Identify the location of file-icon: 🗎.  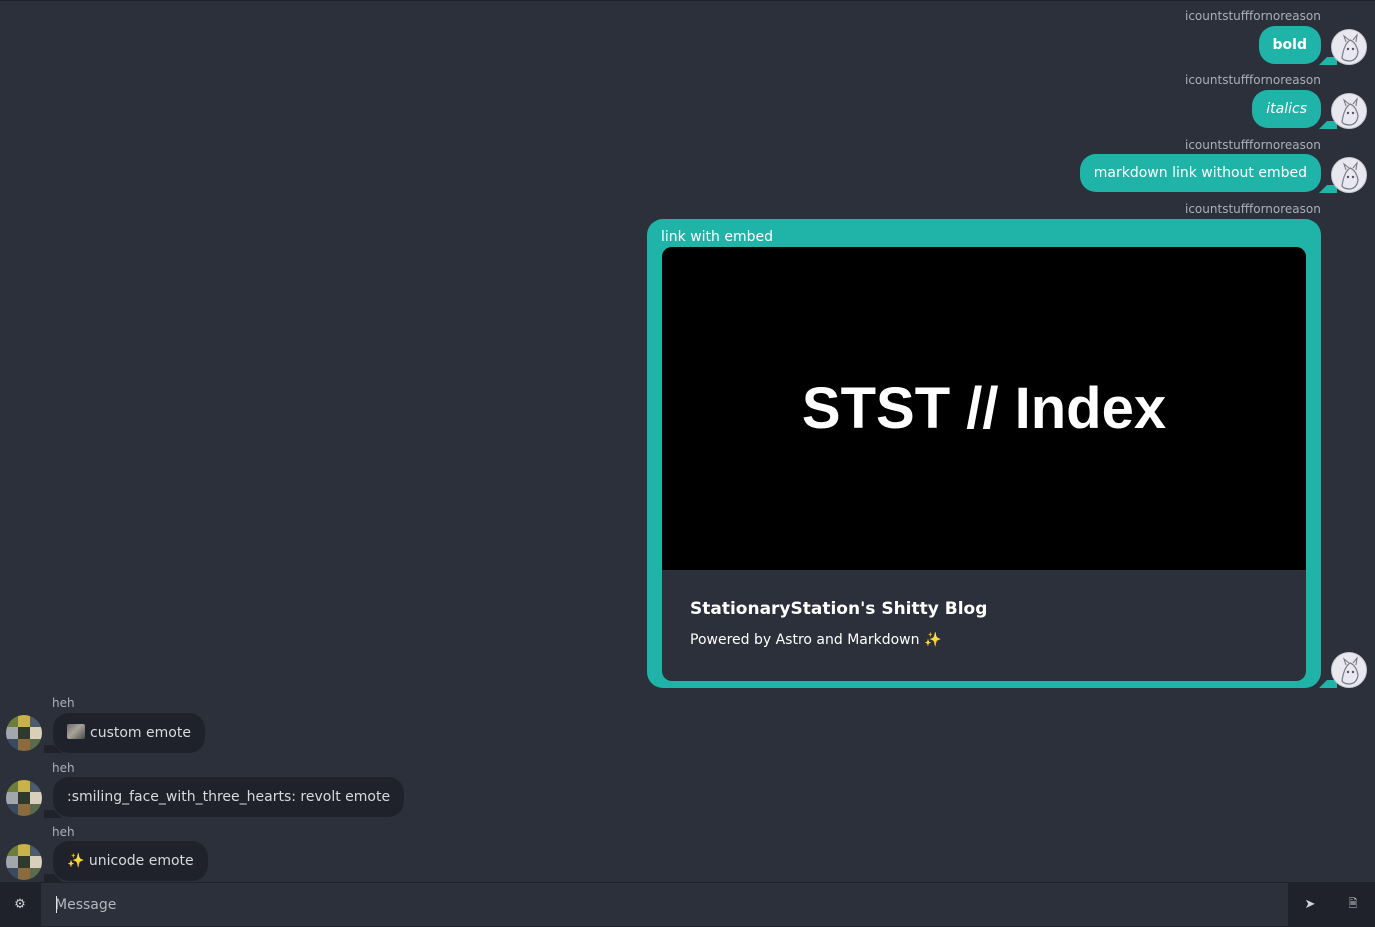
(1353, 903).